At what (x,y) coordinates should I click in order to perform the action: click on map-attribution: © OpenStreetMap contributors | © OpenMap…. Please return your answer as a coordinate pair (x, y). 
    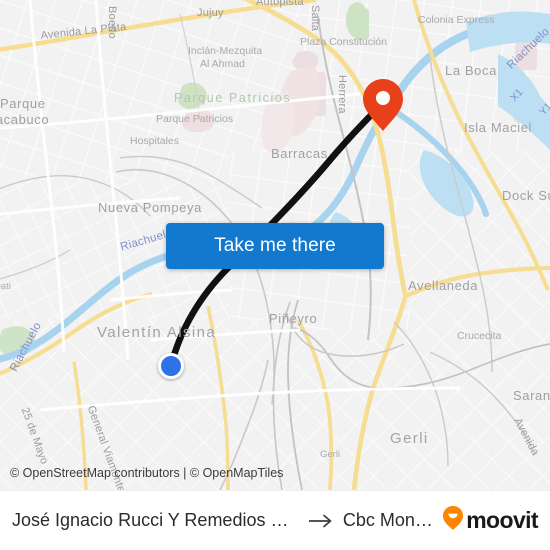
    Looking at the image, I should click on (146, 473).